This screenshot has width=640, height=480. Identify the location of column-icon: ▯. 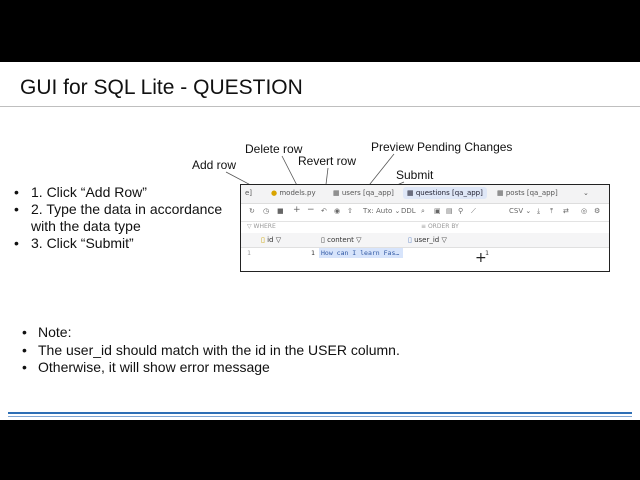
(323, 240).